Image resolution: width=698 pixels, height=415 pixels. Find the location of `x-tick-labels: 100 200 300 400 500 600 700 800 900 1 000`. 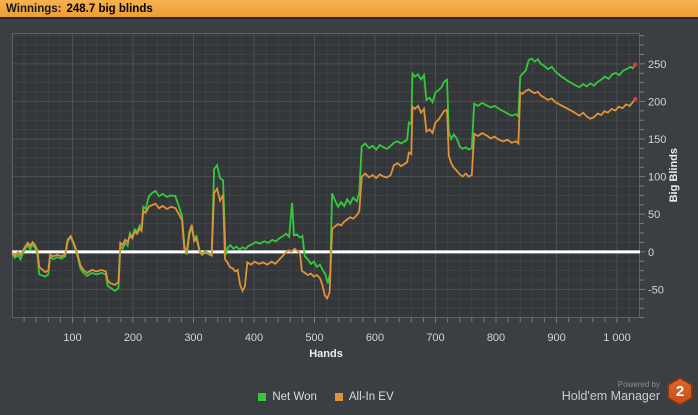

x-tick-labels: 100 200 300 400 500 600 700 800 900 1 000 is located at coordinates (346, 338).